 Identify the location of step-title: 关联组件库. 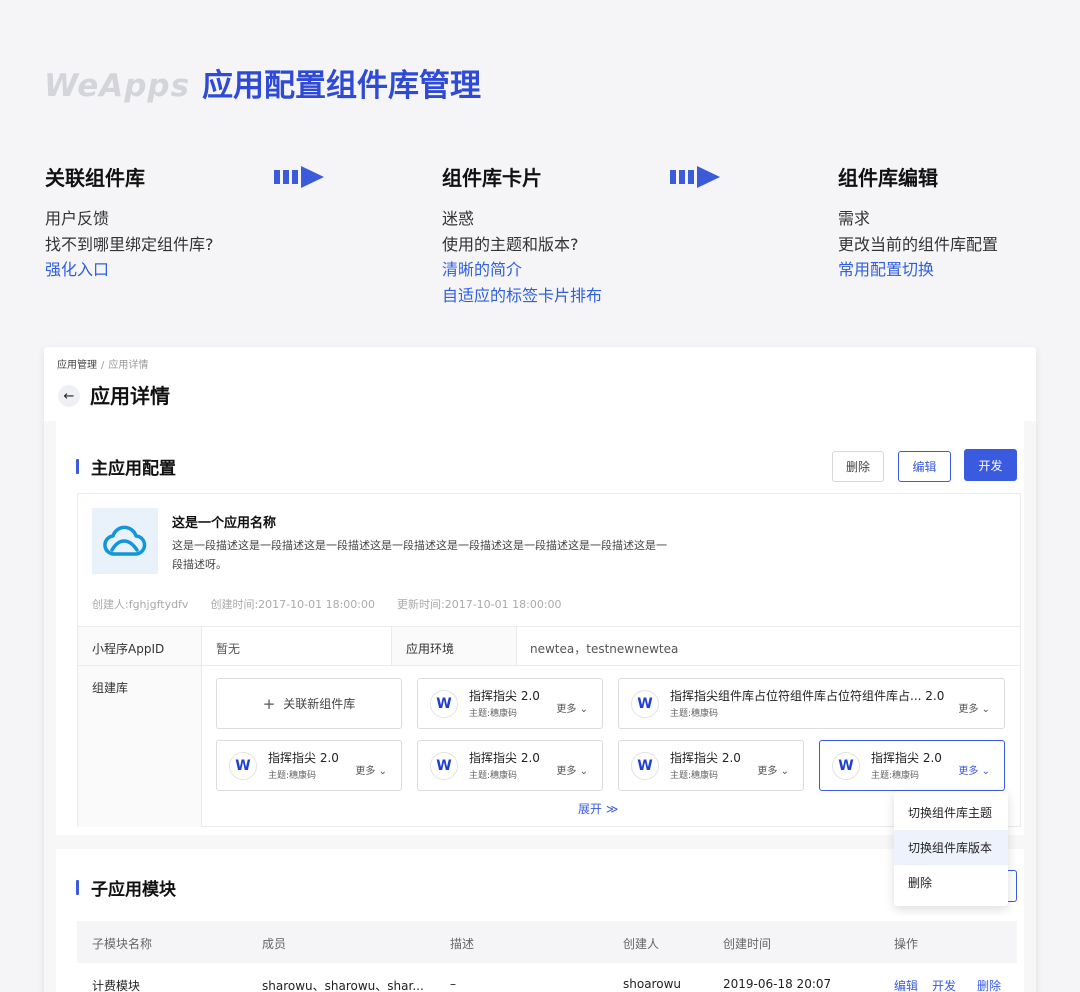
(95, 178).